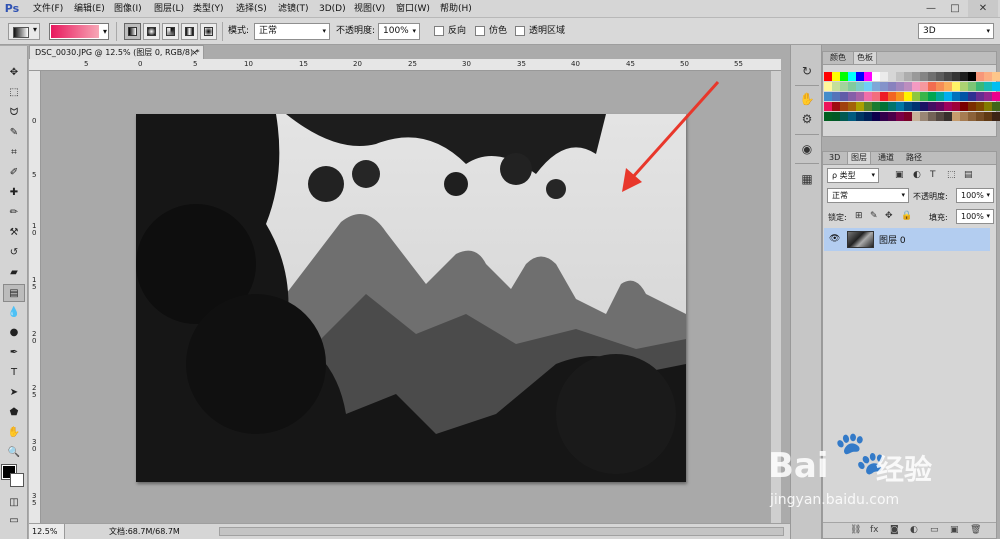  What do you see at coordinates (907, 239) in the screenshot?
I see `layer-row: 👁 图层 0` at bounding box center [907, 239].